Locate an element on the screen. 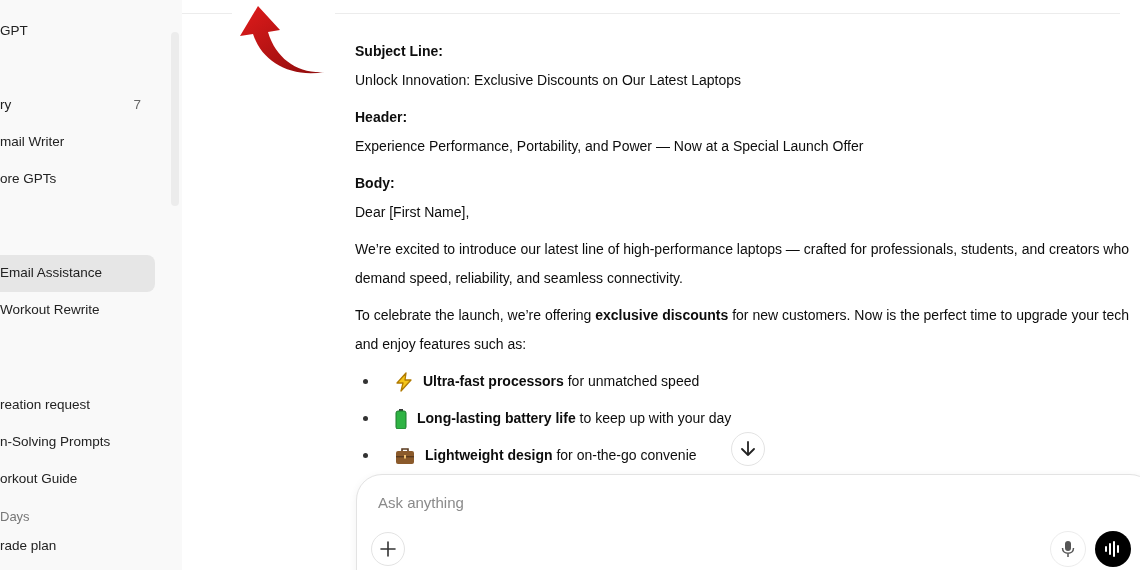 This screenshot has width=1140, height=570. item-count: 7 is located at coordinates (137, 105).